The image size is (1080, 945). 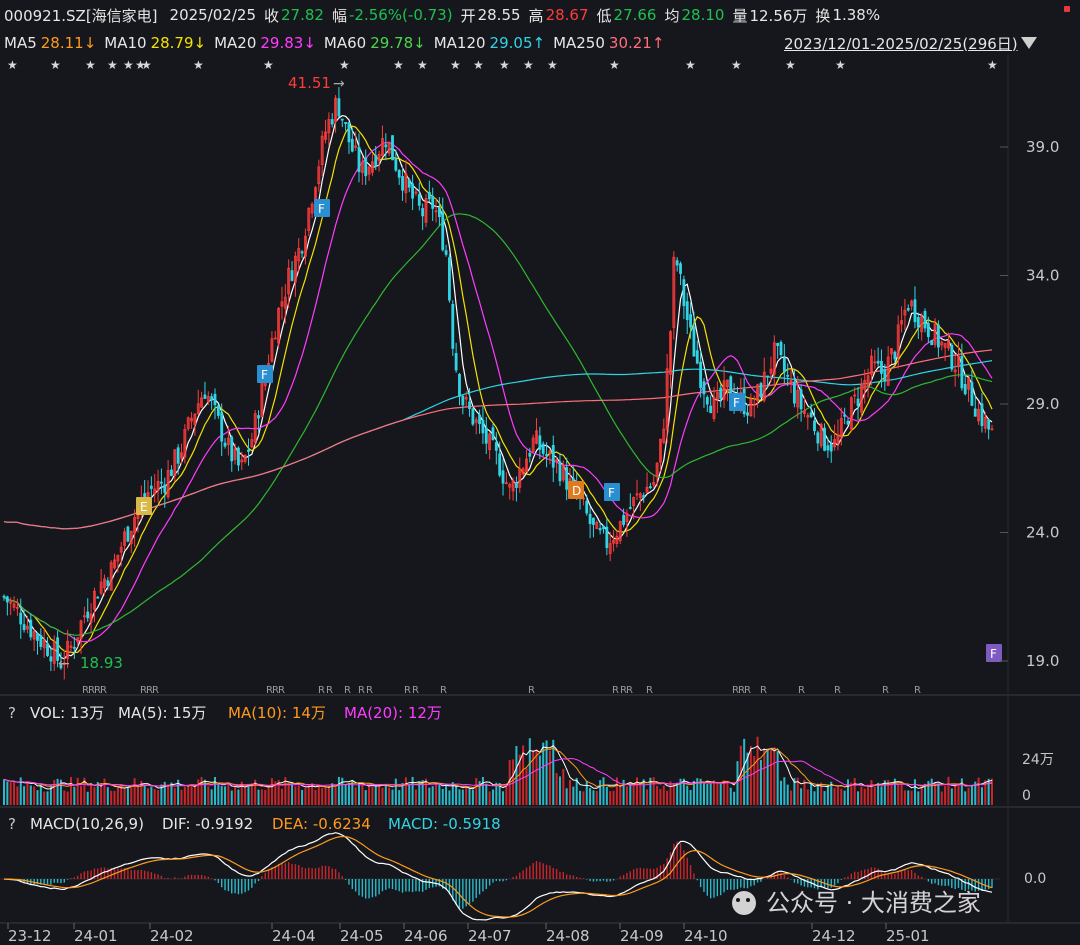 What do you see at coordinates (1028, 43) in the screenshot?
I see `dropdown-triangle-icon` at bounding box center [1028, 43].